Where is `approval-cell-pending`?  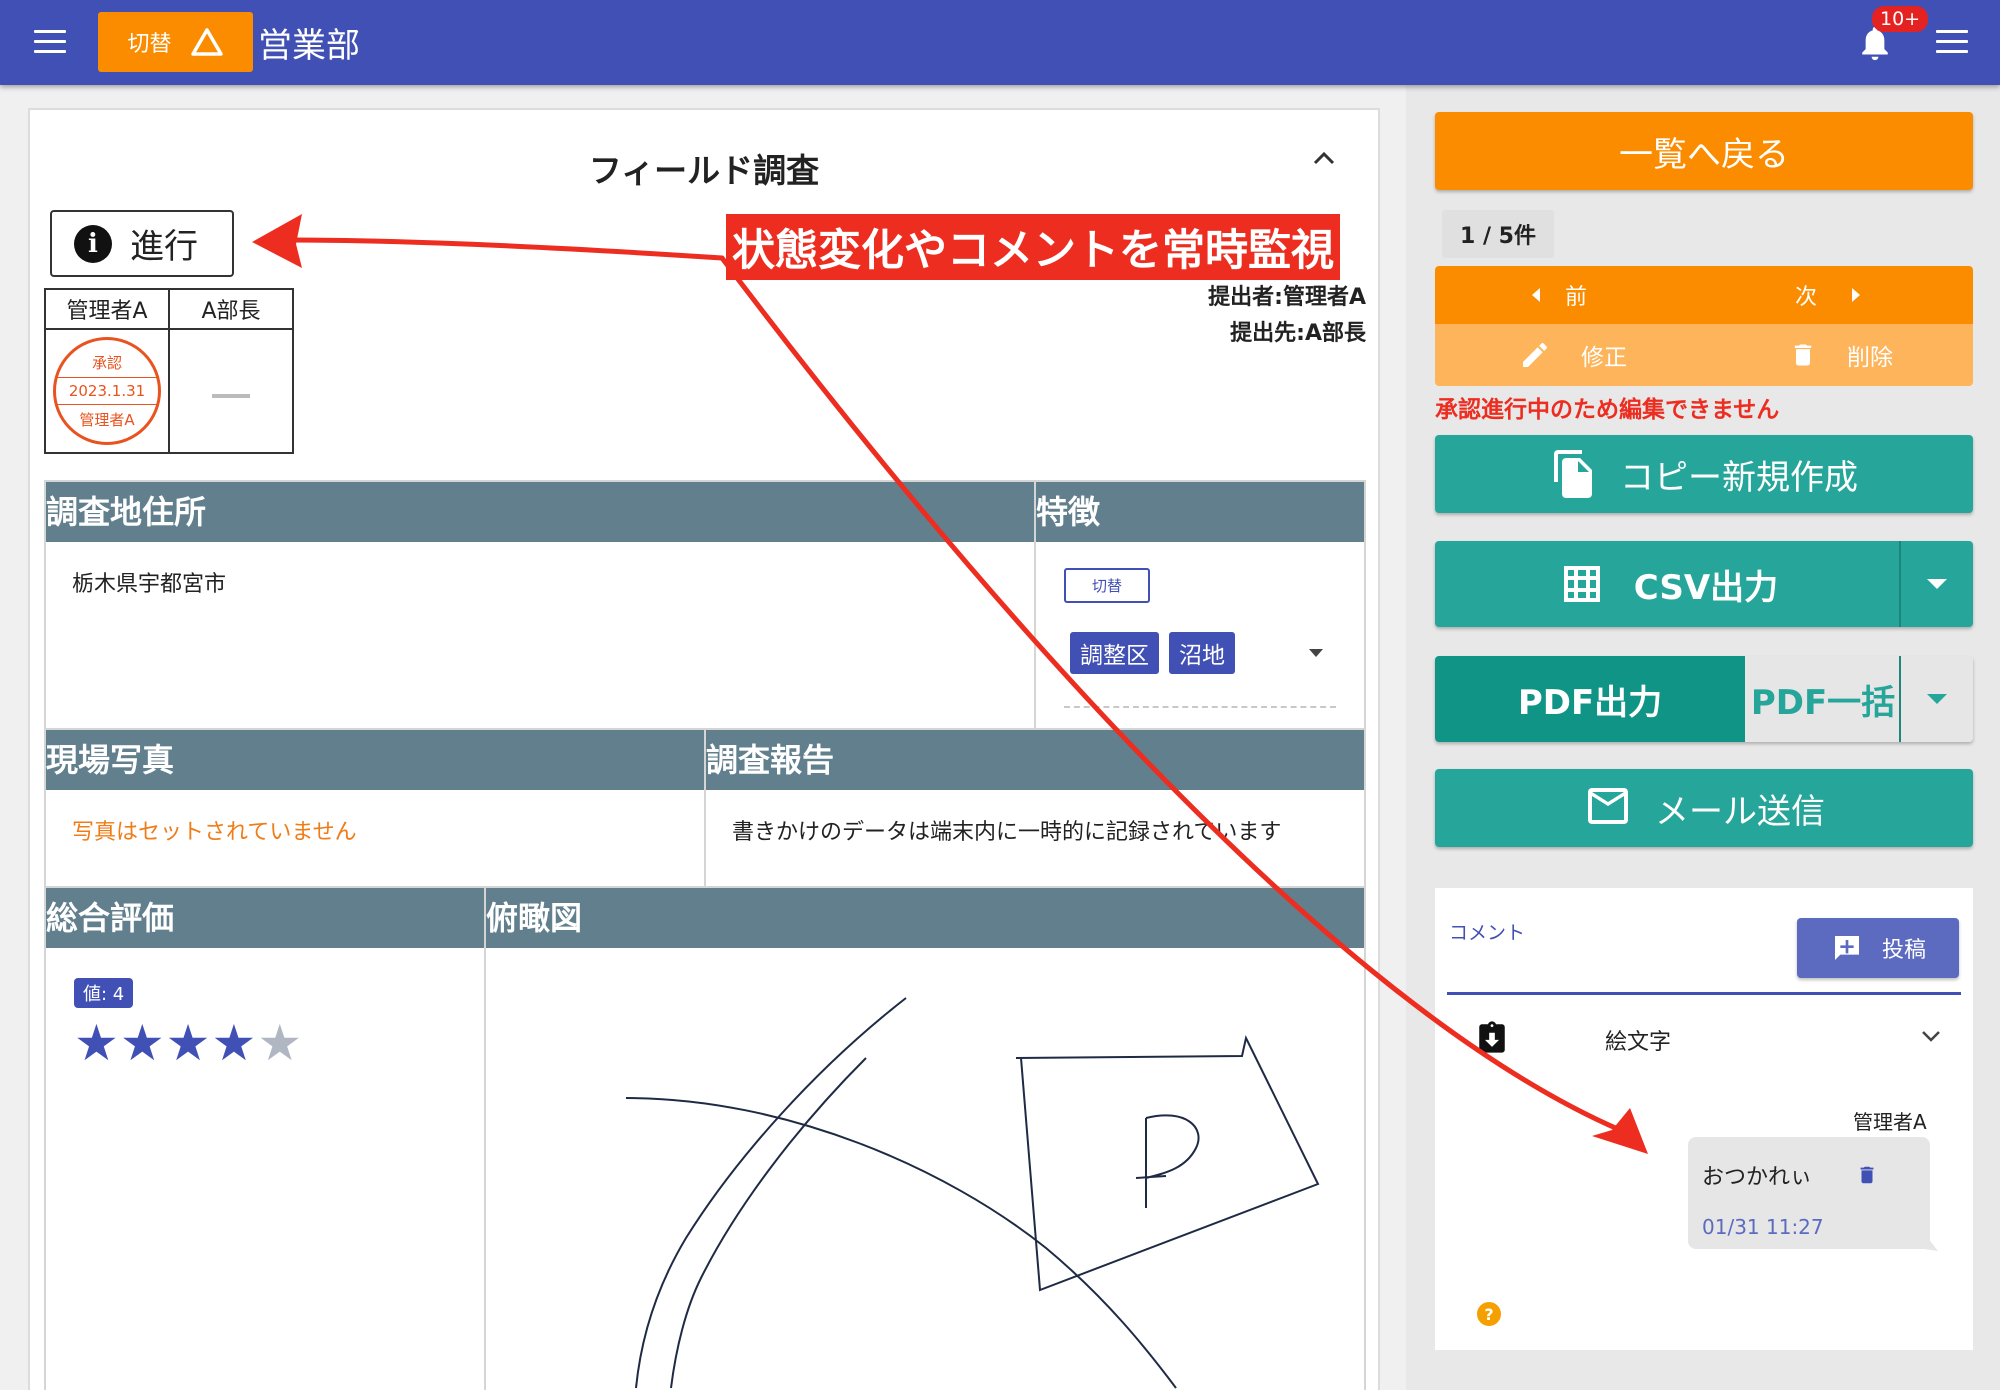 approval-cell-pending is located at coordinates (231, 391).